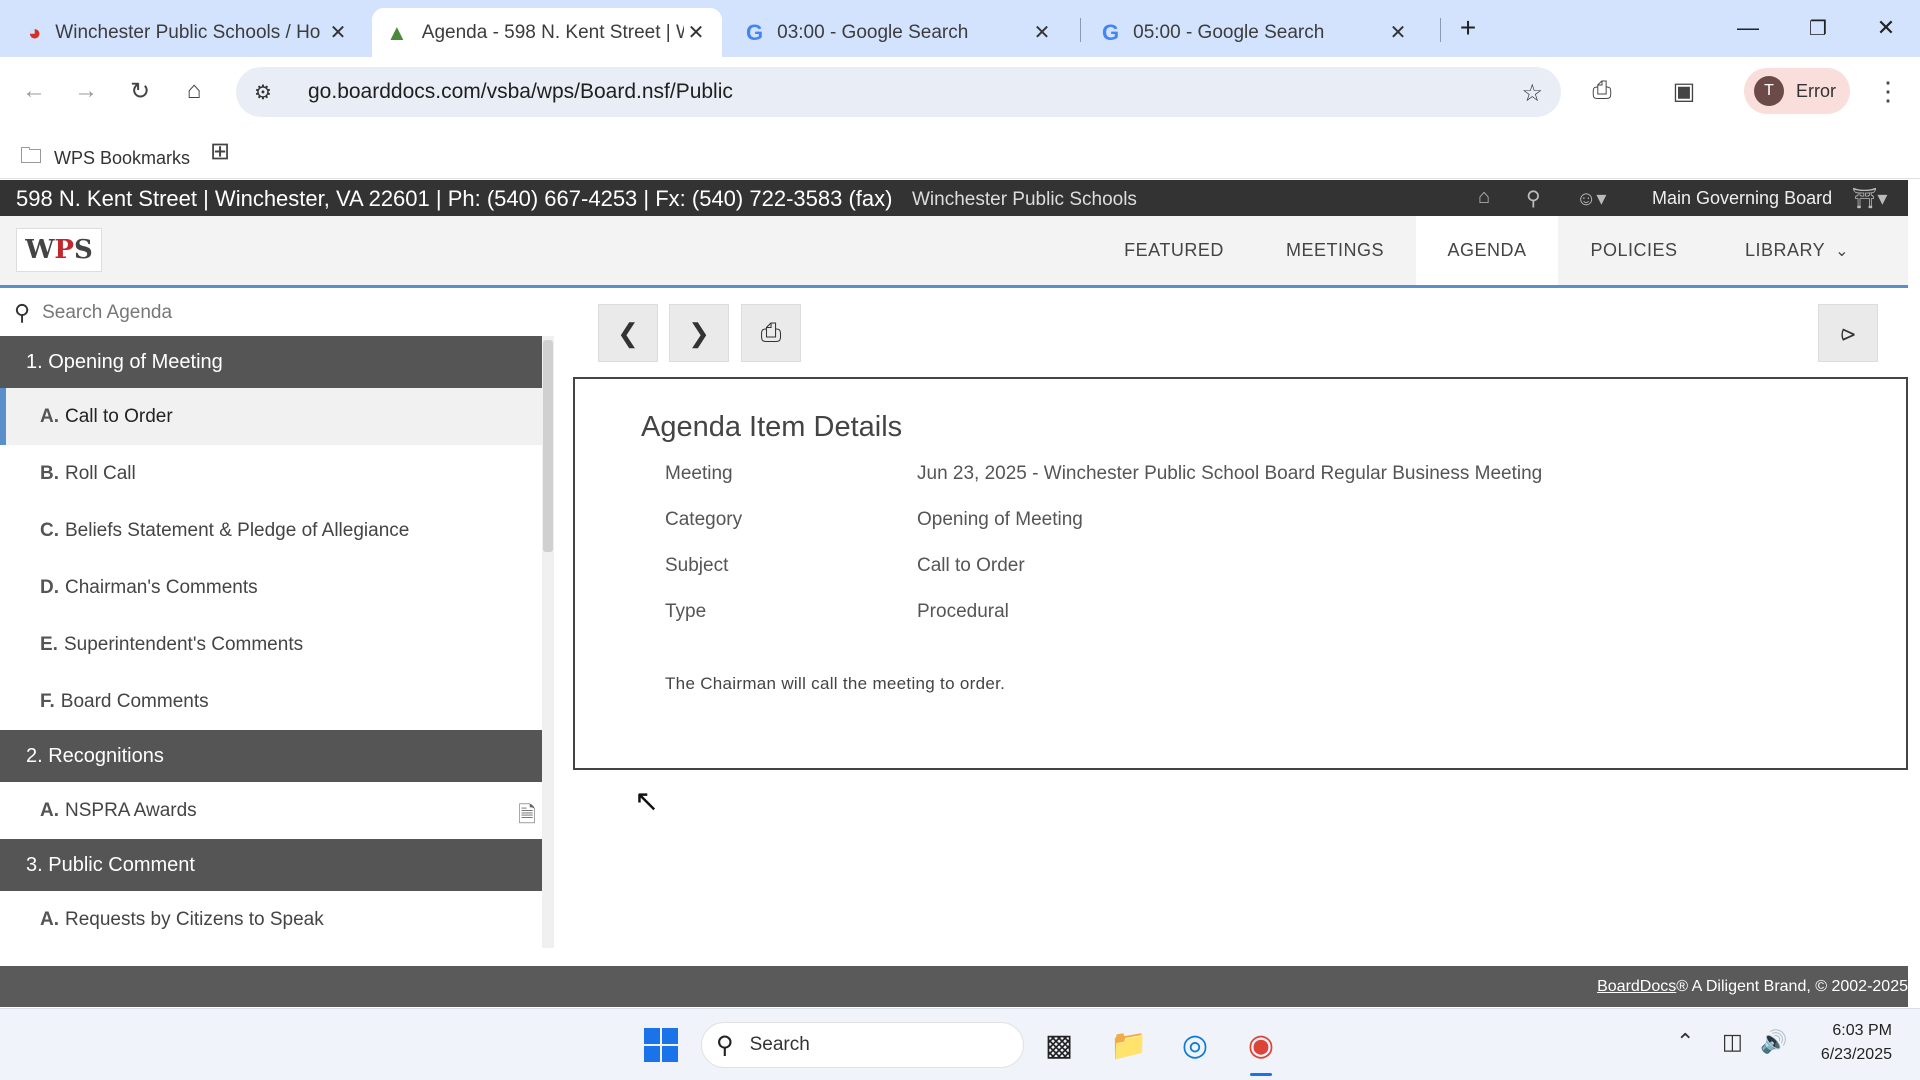 Image resolution: width=1920 pixels, height=1080 pixels. What do you see at coordinates (1080, 30) in the screenshot?
I see `tab-separator` at bounding box center [1080, 30].